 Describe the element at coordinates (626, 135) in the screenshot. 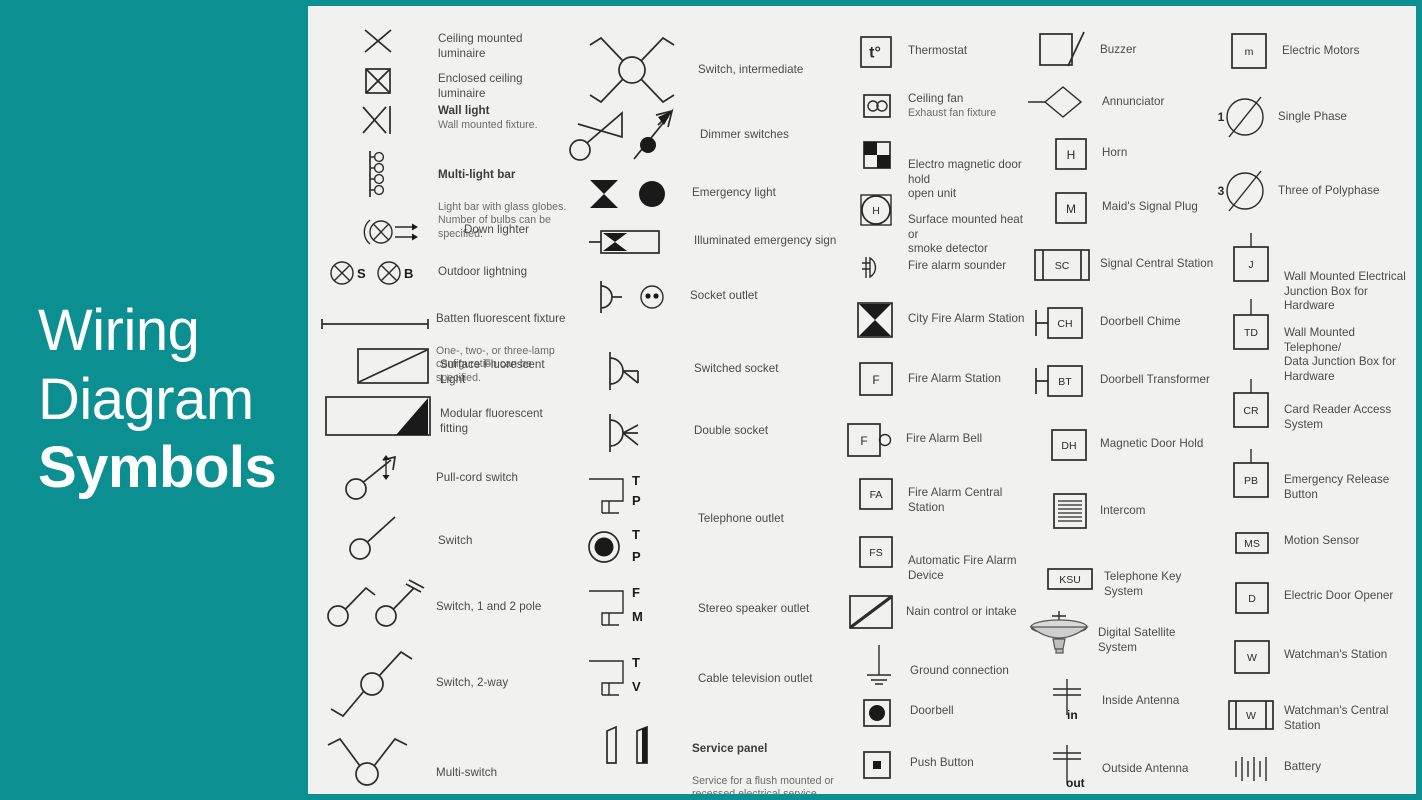

I see `dimmer-switches-icon` at that location.